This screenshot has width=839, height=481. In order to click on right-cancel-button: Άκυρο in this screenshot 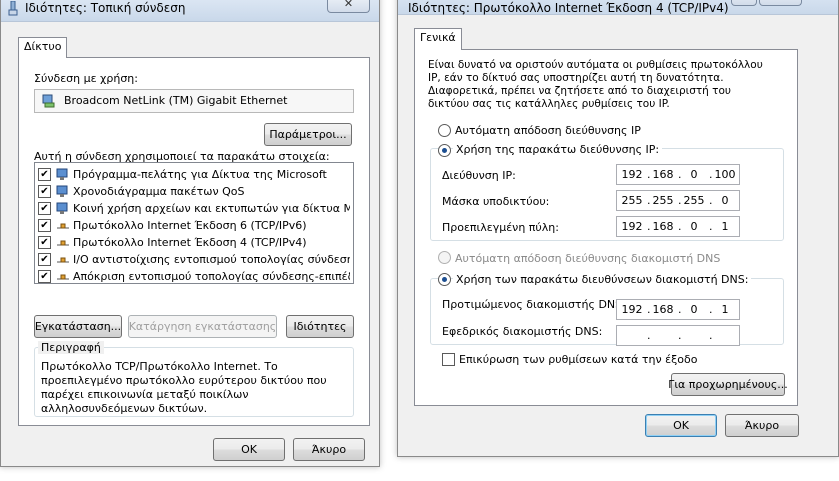, I will do `click(762, 425)`.